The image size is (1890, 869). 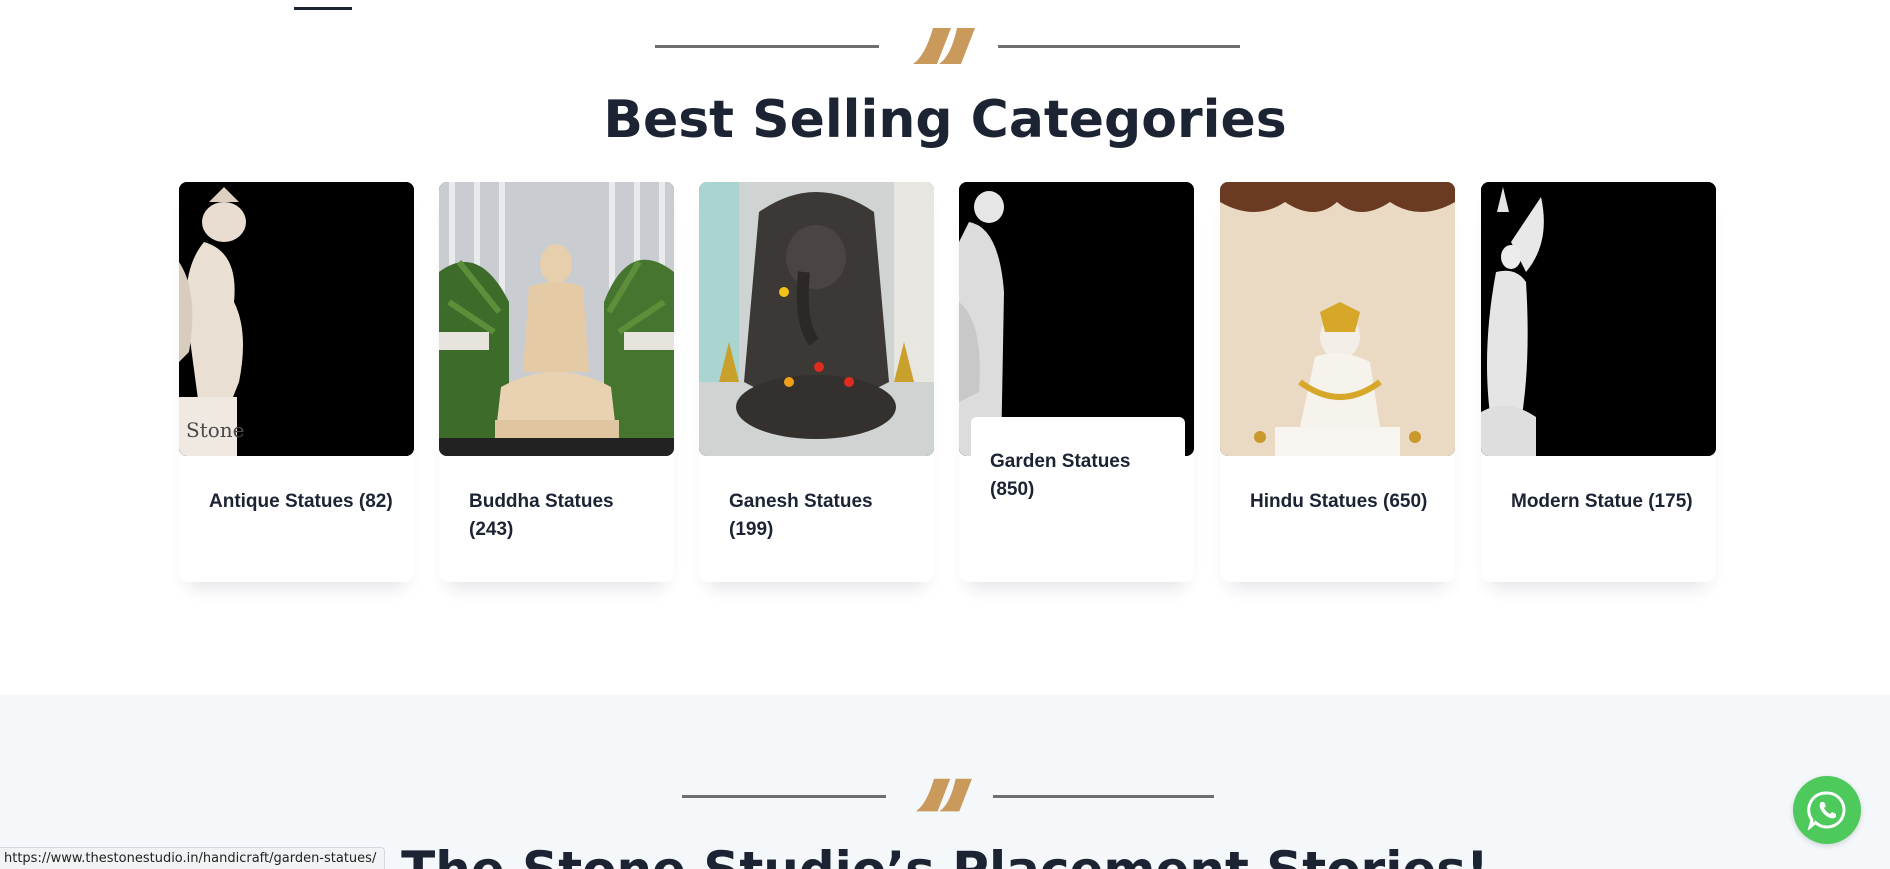 I want to click on category-label: Ganesh Statues (199), so click(x=824, y=516).